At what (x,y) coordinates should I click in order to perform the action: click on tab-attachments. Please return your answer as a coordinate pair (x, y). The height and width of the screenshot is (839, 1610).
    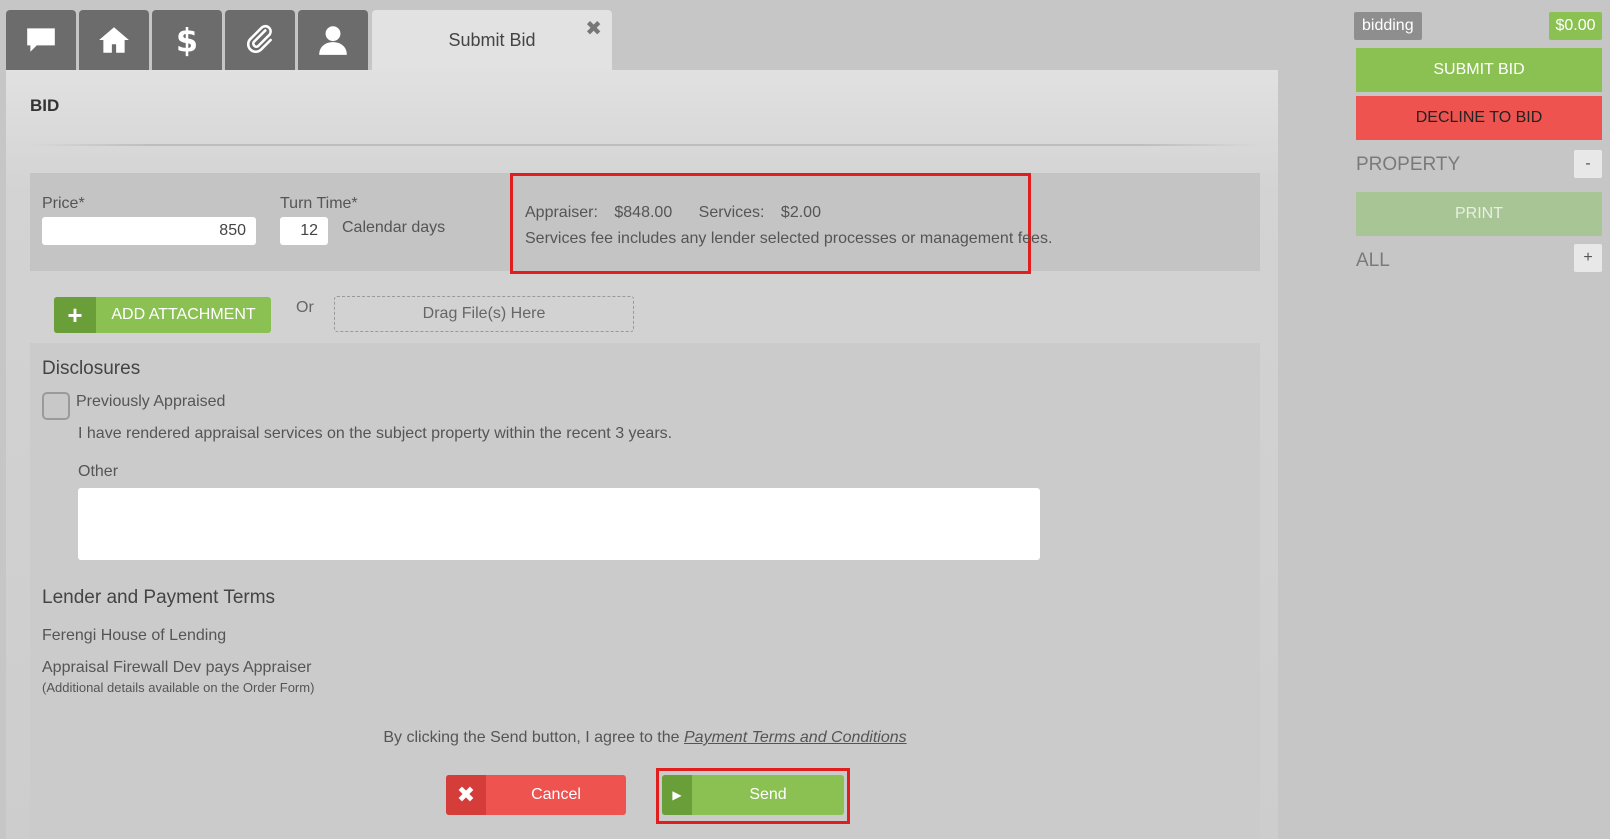
    Looking at the image, I should click on (260, 40).